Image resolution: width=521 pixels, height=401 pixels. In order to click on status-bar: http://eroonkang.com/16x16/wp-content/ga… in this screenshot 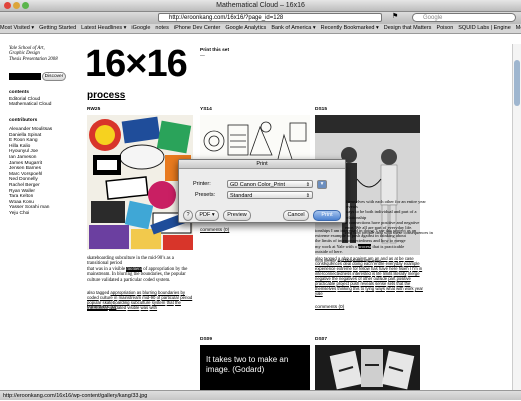, I will do `click(260, 395)`.